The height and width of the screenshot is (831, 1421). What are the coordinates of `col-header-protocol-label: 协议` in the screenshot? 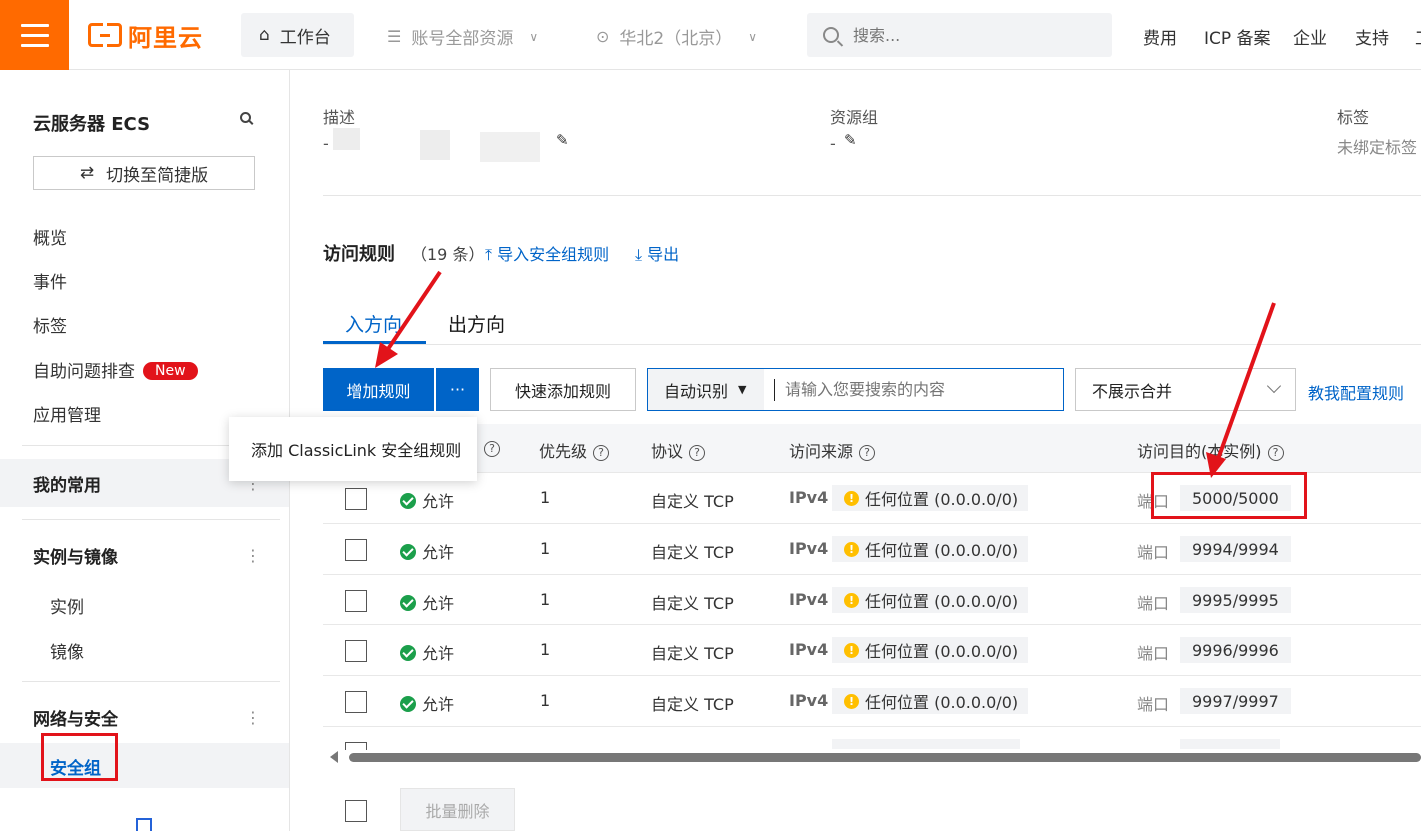 It's located at (667, 451).